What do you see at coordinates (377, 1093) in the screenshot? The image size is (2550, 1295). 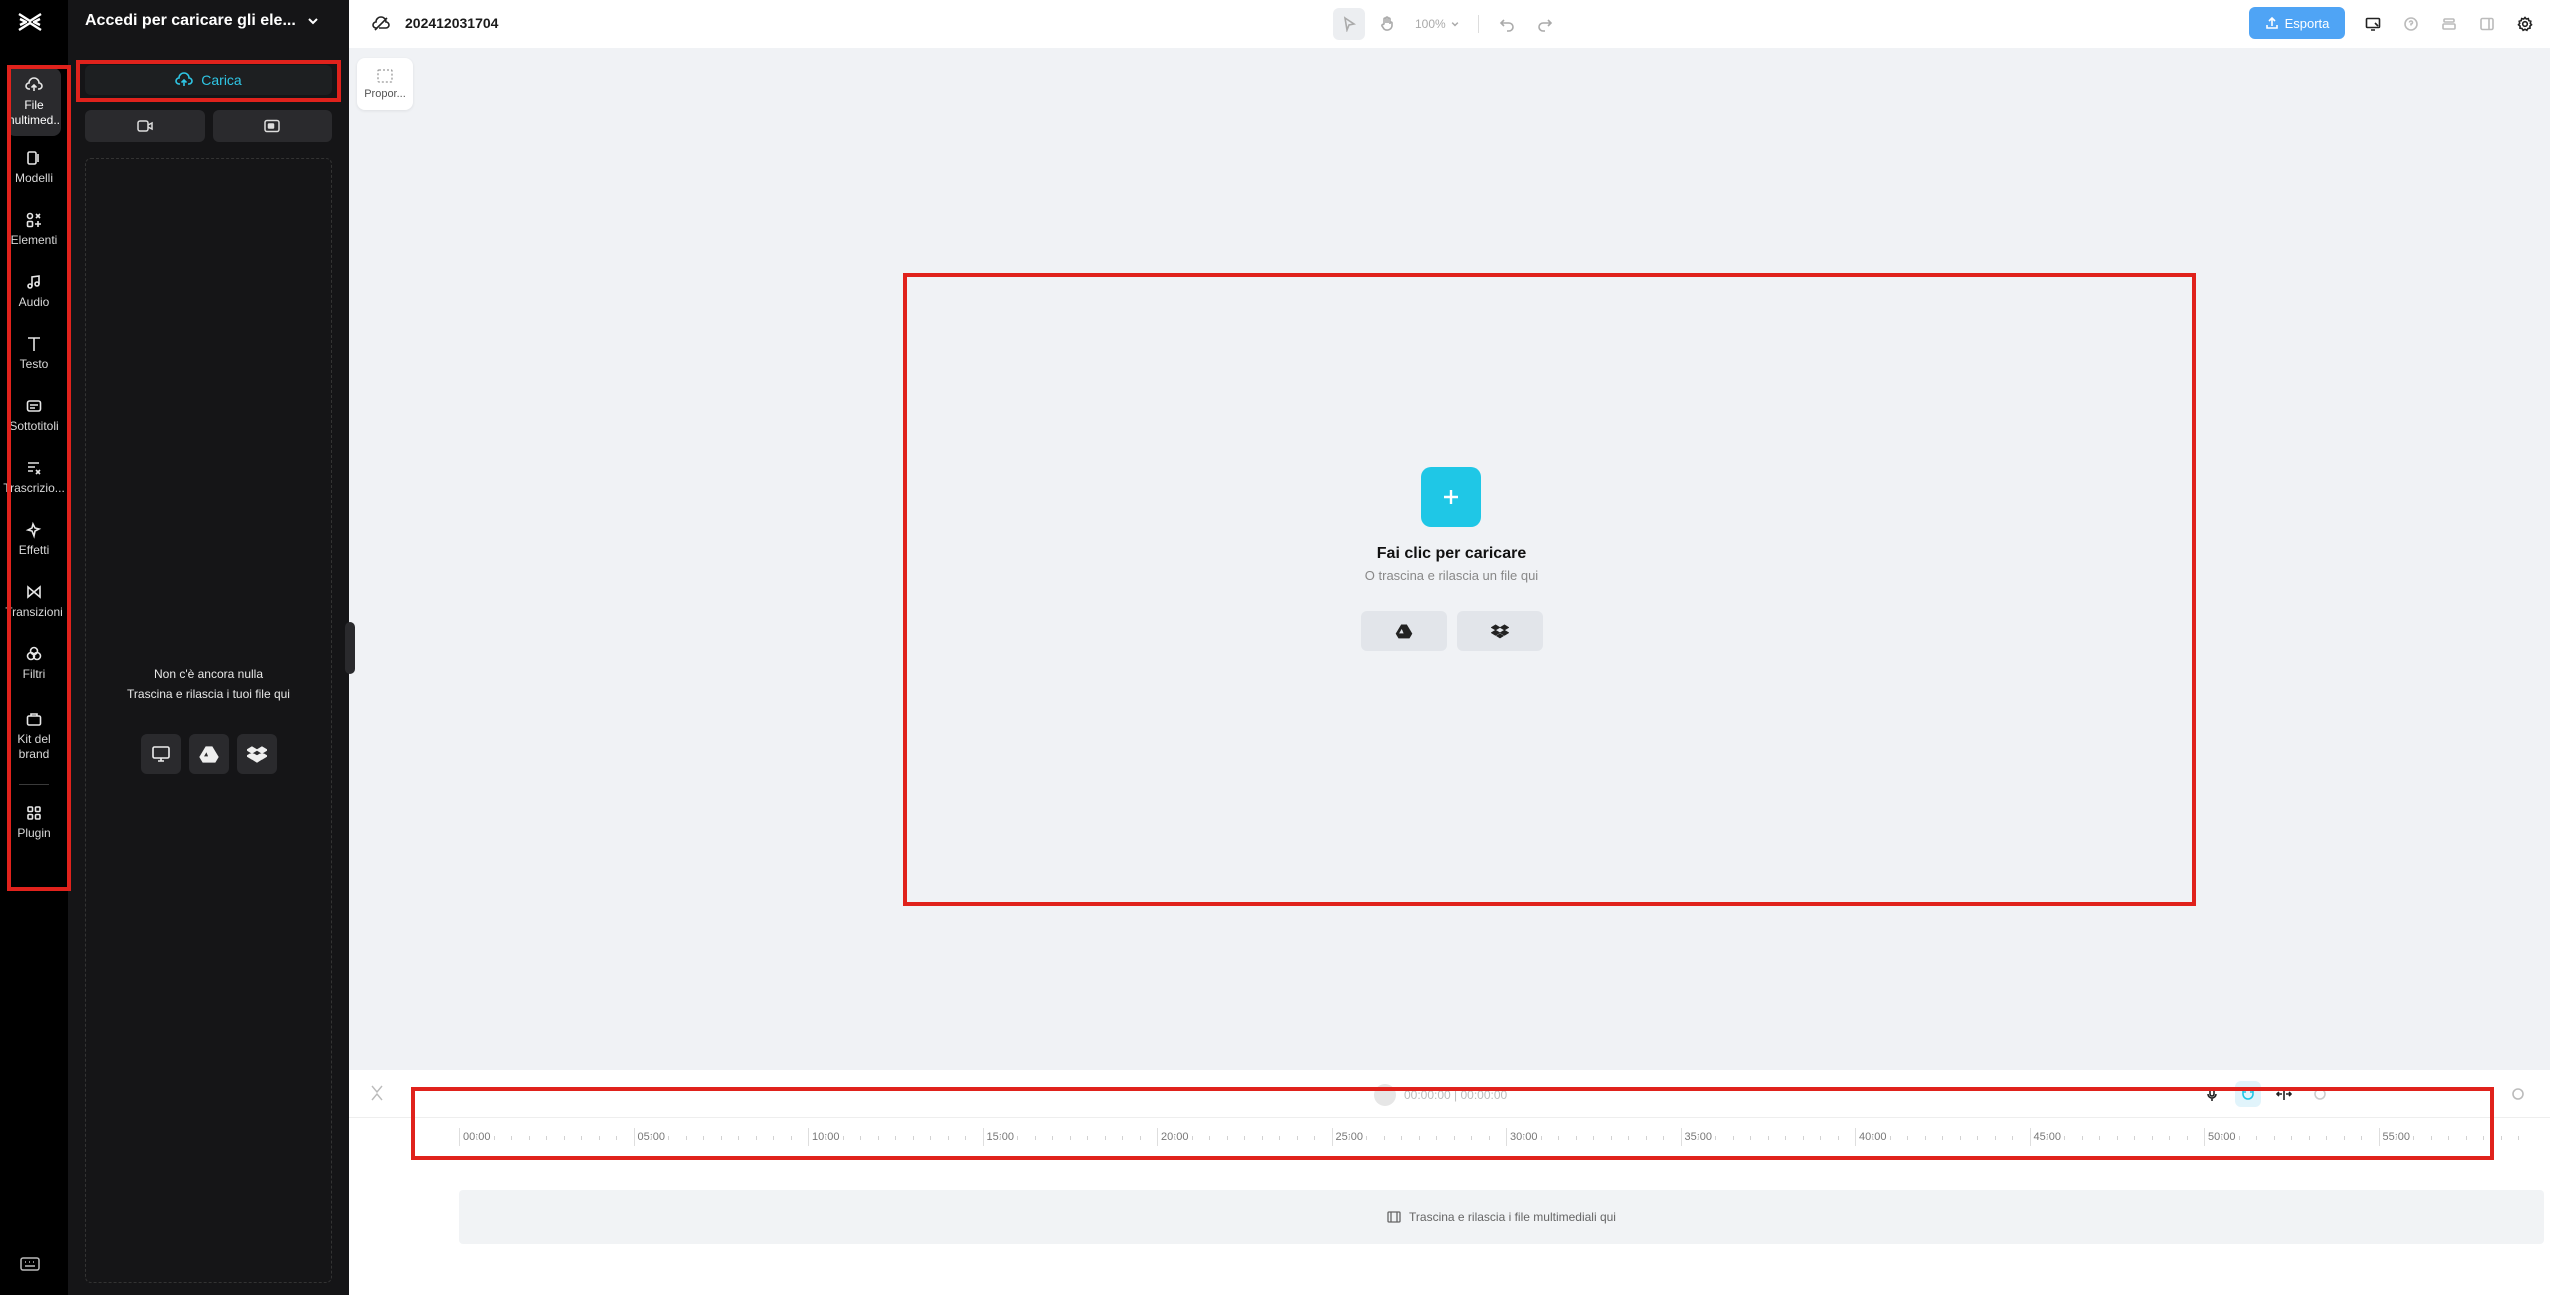 I see `split-icon` at bounding box center [377, 1093].